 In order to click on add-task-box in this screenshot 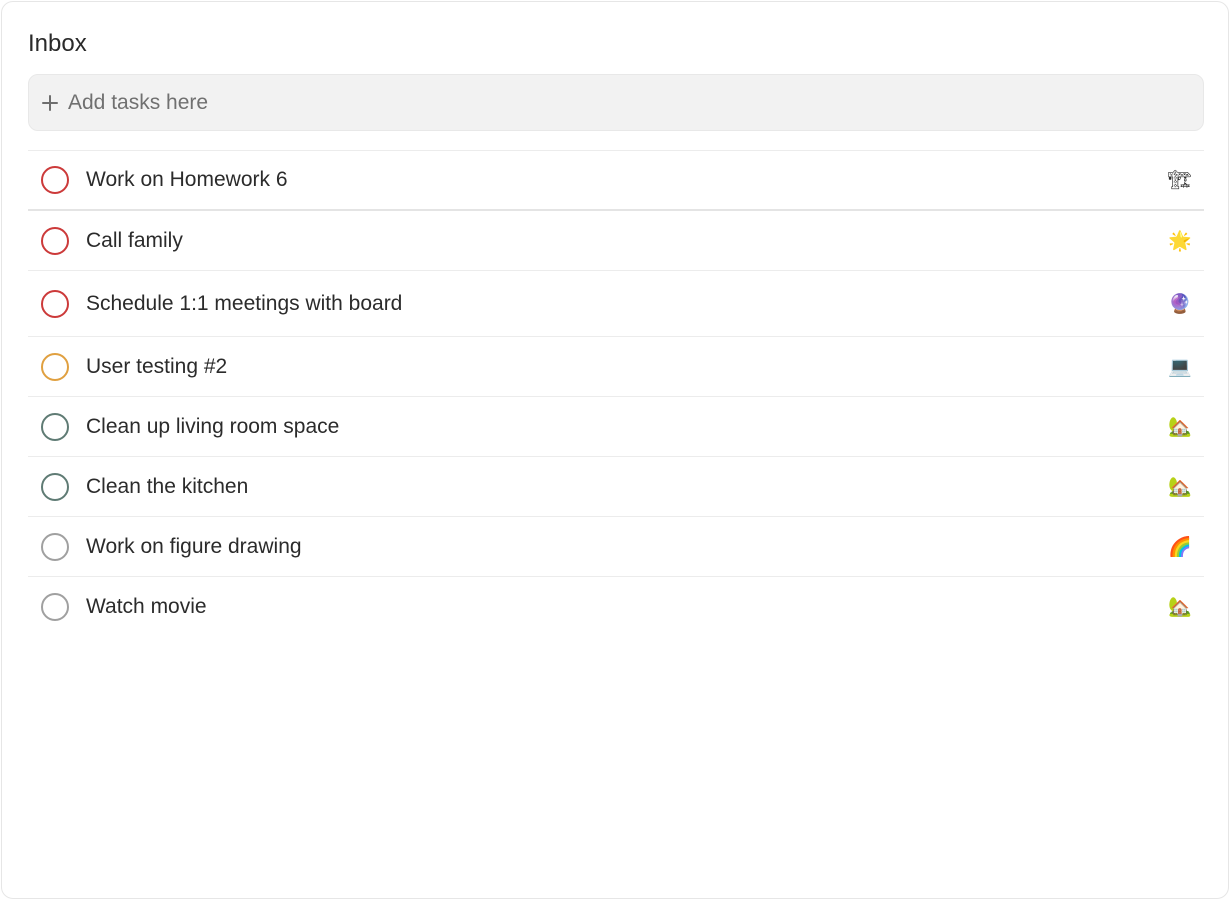, I will do `click(616, 102)`.